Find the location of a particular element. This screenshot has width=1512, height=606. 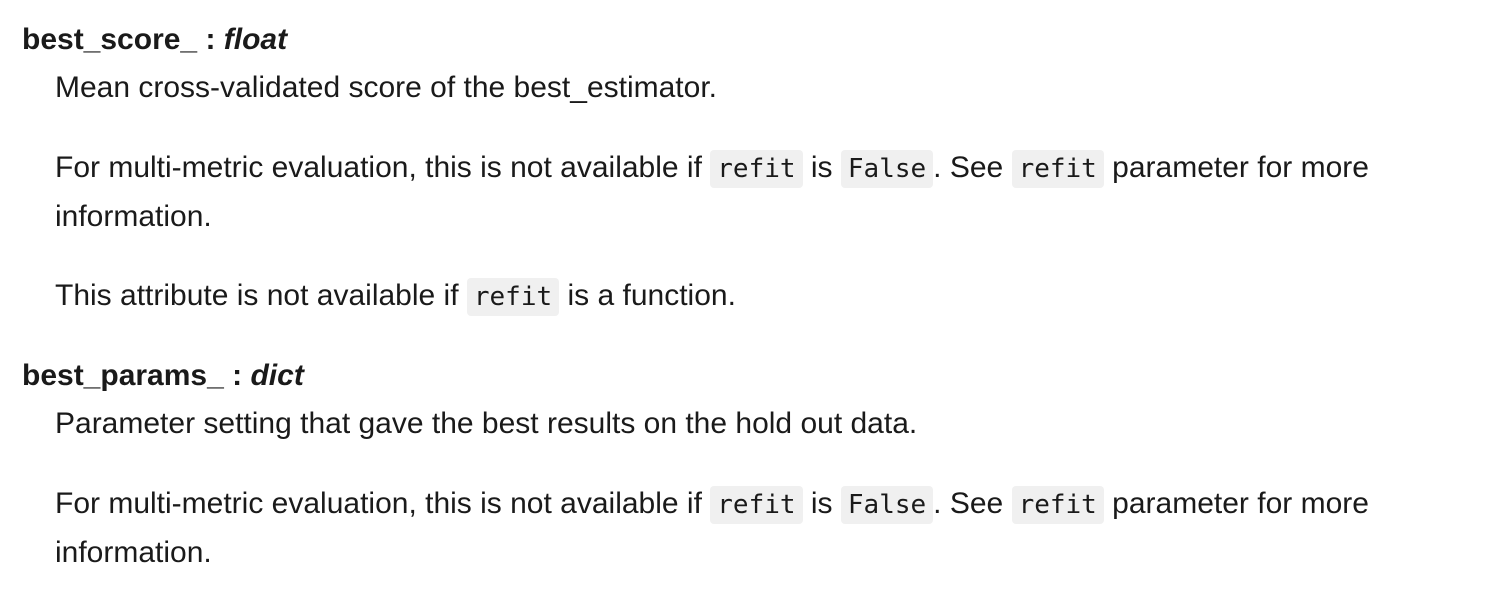

attribute-type: dict is located at coordinates (277, 375).